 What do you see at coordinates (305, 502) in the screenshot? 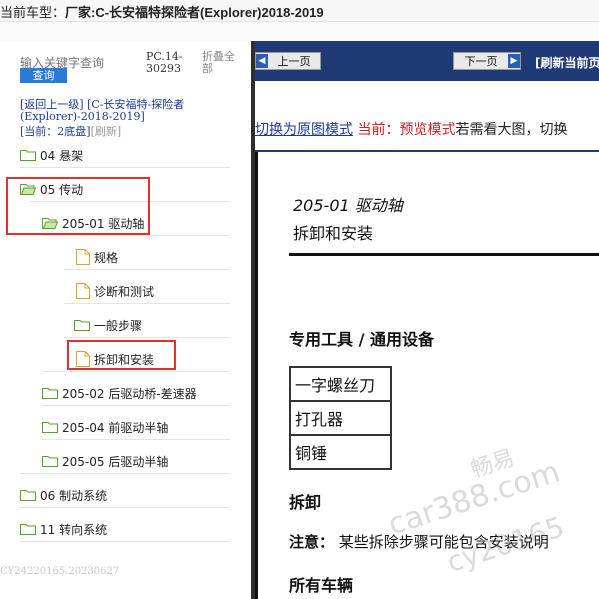
I see `removal-heading: 拆卸` at bounding box center [305, 502].